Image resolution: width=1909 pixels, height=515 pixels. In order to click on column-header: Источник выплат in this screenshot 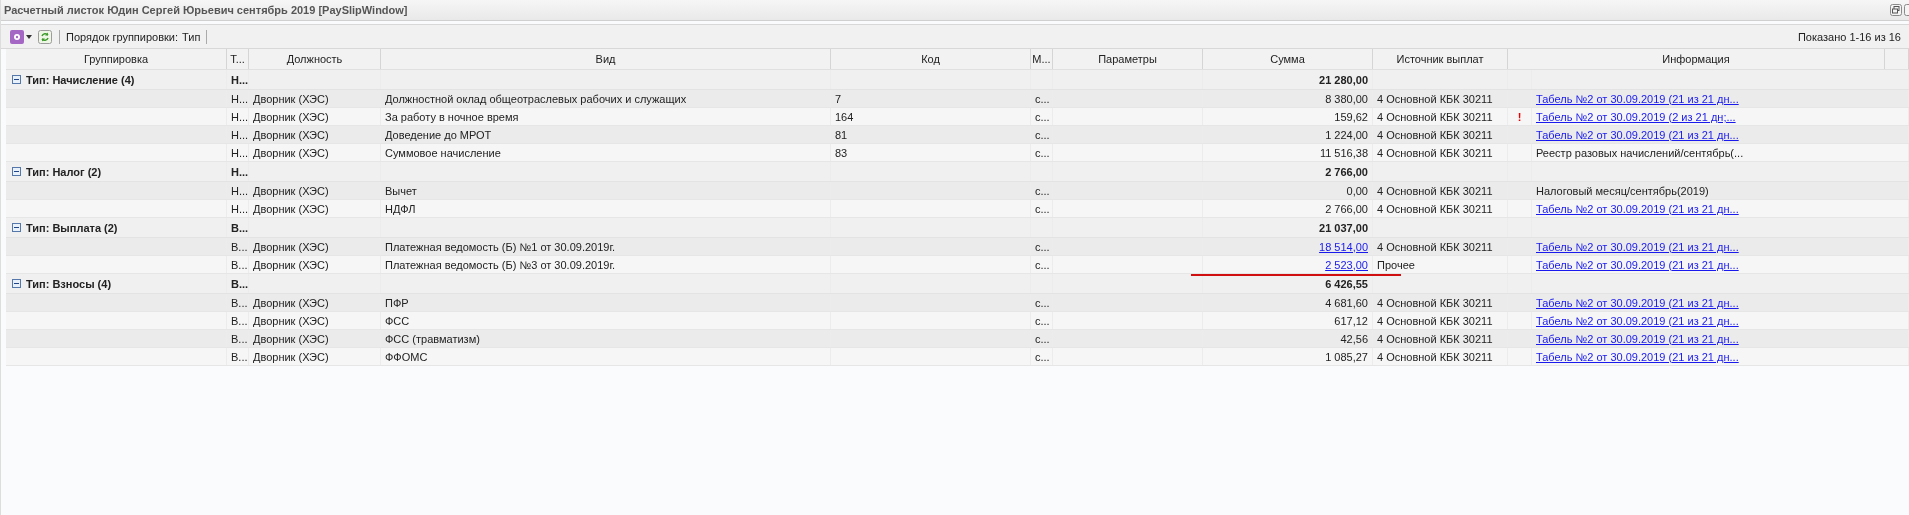, I will do `click(1440, 59)`.